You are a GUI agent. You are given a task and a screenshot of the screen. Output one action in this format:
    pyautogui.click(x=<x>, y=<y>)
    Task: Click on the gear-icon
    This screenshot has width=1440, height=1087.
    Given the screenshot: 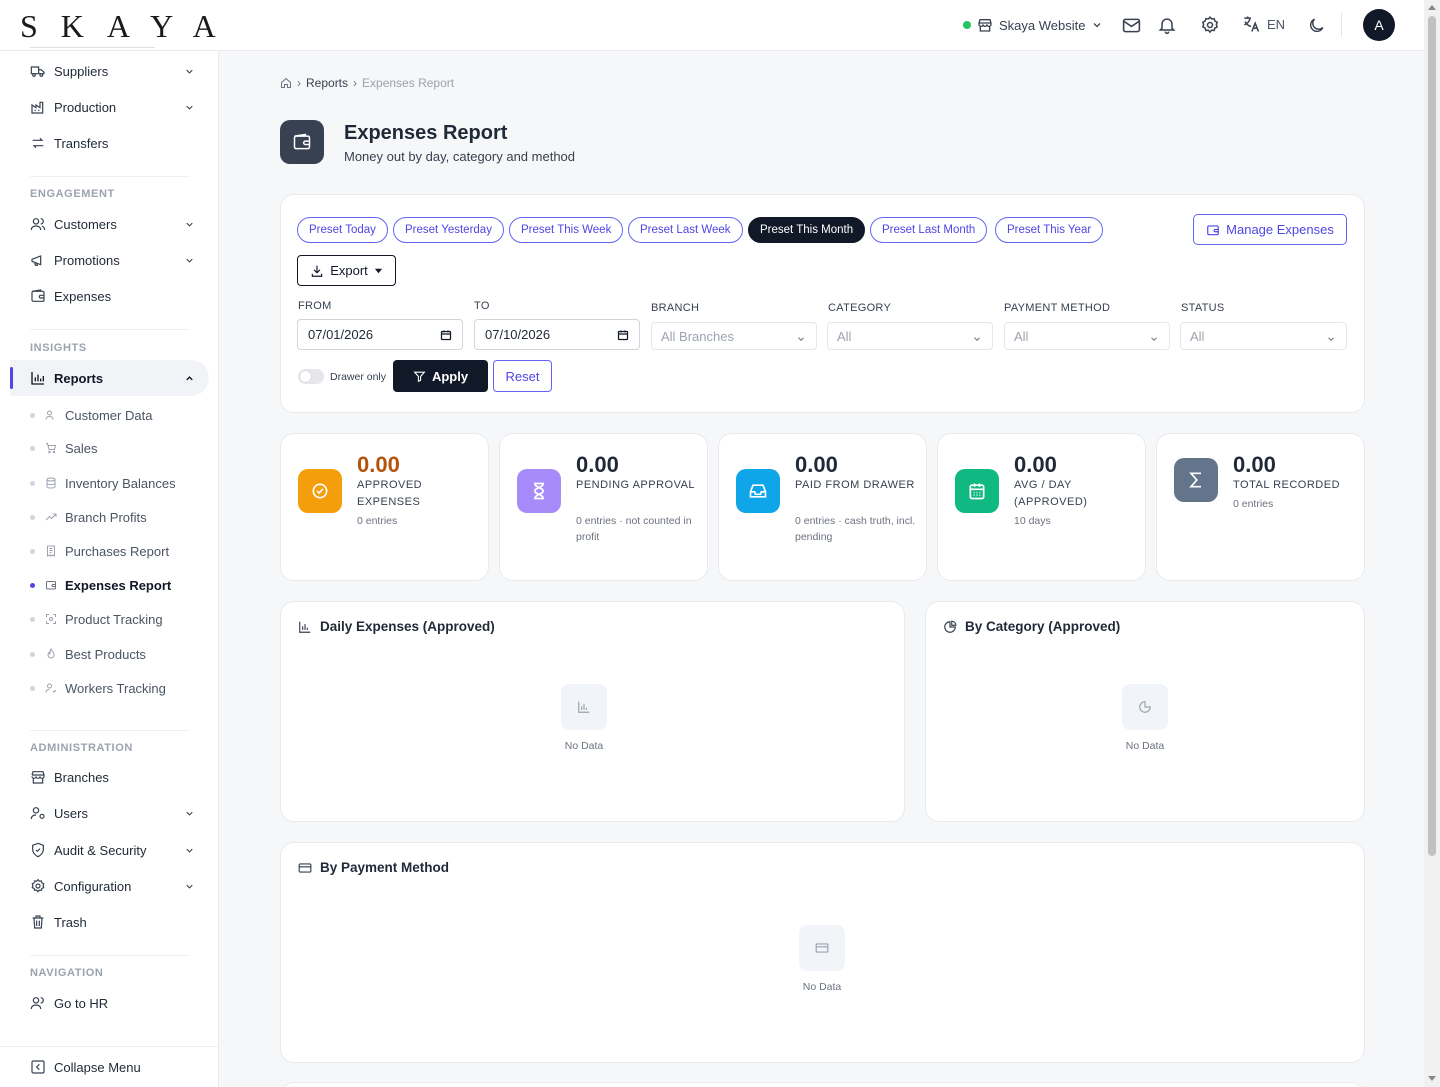 What is the action you would take?
    pyautogui.click(x=1210, y=25)
    